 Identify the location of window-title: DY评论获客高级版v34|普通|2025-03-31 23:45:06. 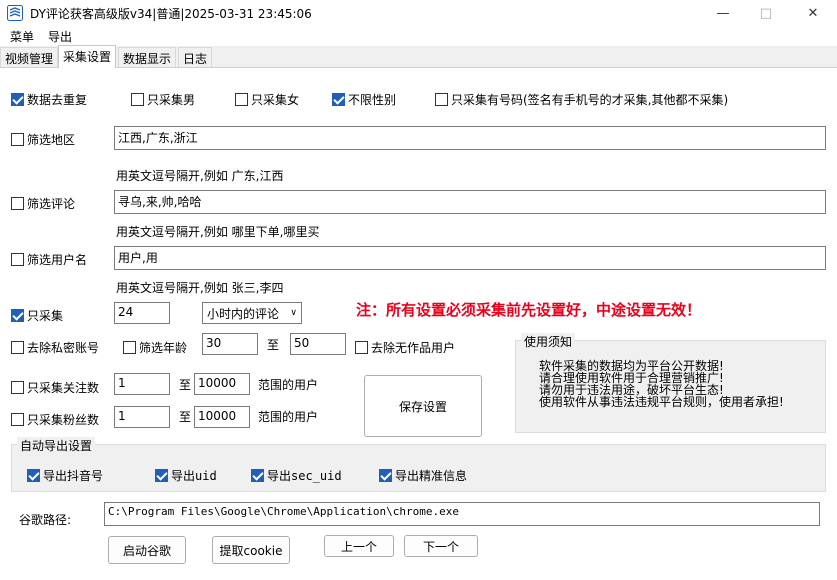
(171, 14).